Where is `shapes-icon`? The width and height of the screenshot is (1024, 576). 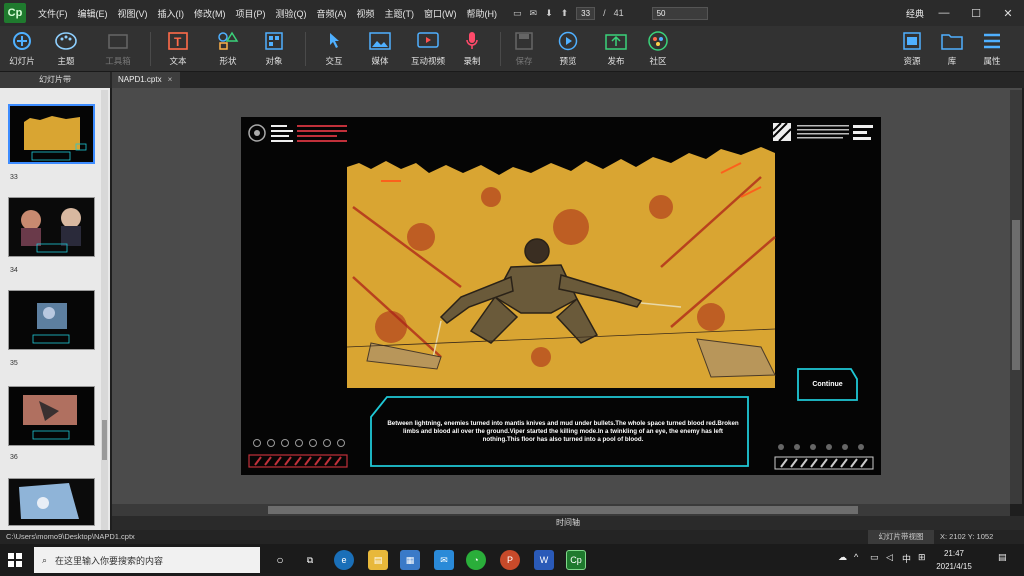
shapes-icon is located at coordinates (228, 41).